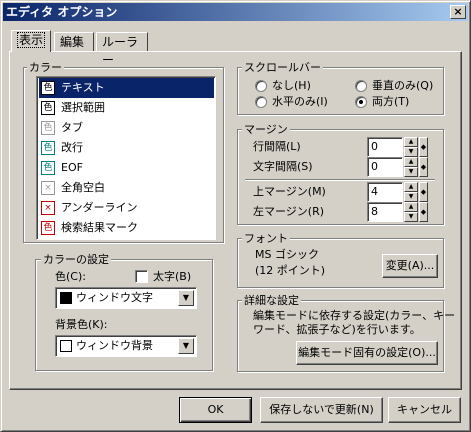 The height and width of the screenshot is (432, 471). I want to click on radio-vertical-label: 垂直のみ(Q), so click(403, 85).